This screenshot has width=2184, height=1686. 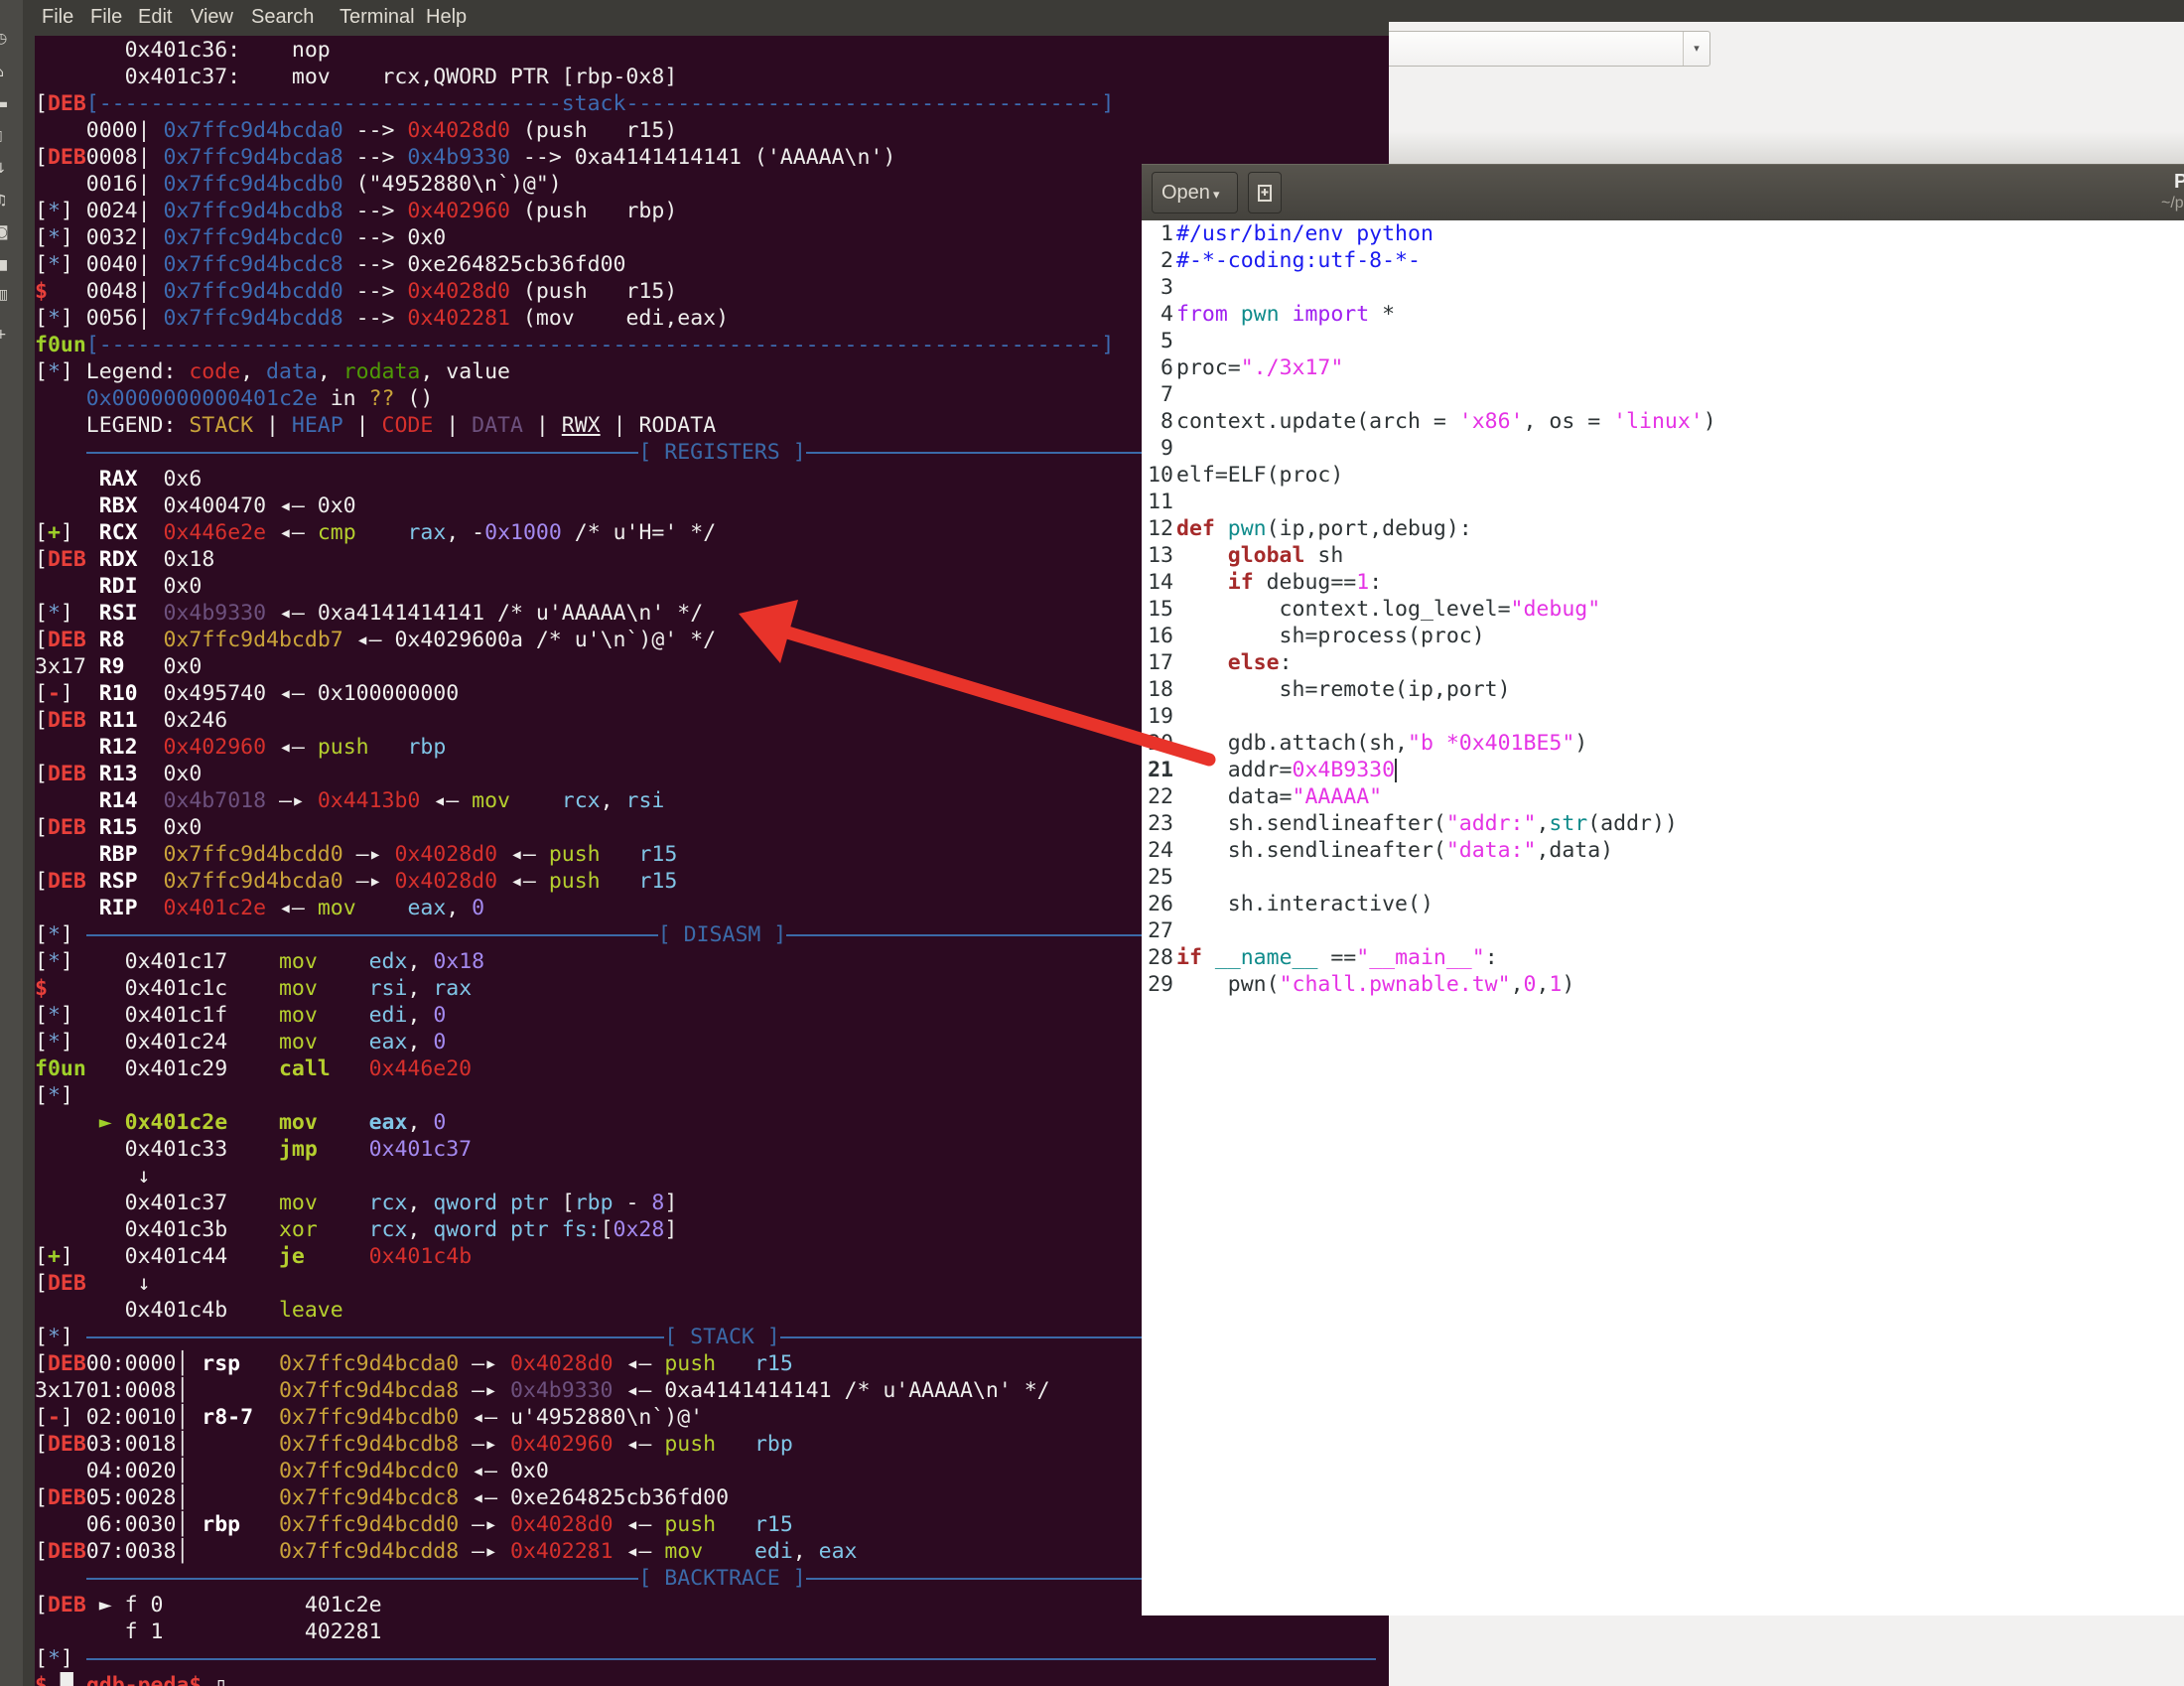 What do you see at coordinates (407, 425) in the screenshot?
I see `text-segment: CODE` at bounding box center [407, 425].